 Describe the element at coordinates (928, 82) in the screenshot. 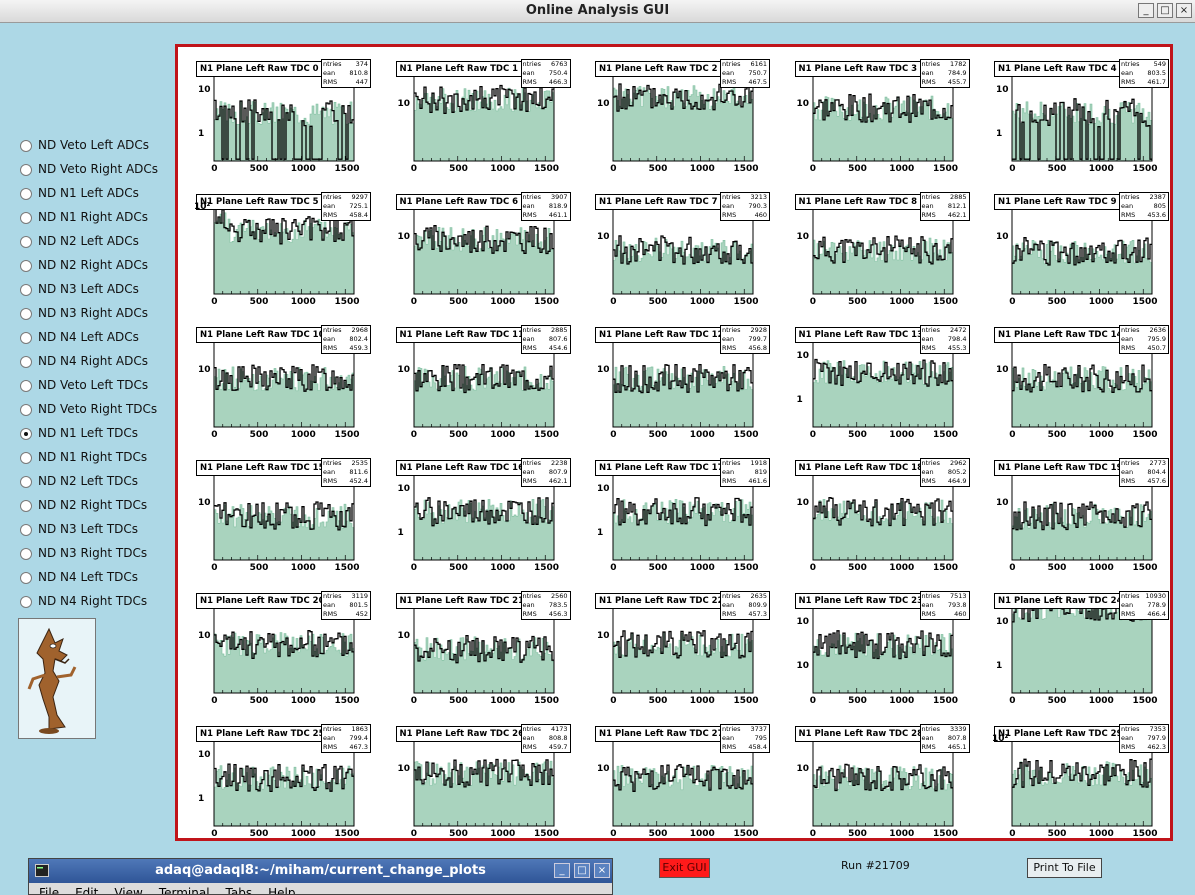

I see `stats-key: RMS` at that location.